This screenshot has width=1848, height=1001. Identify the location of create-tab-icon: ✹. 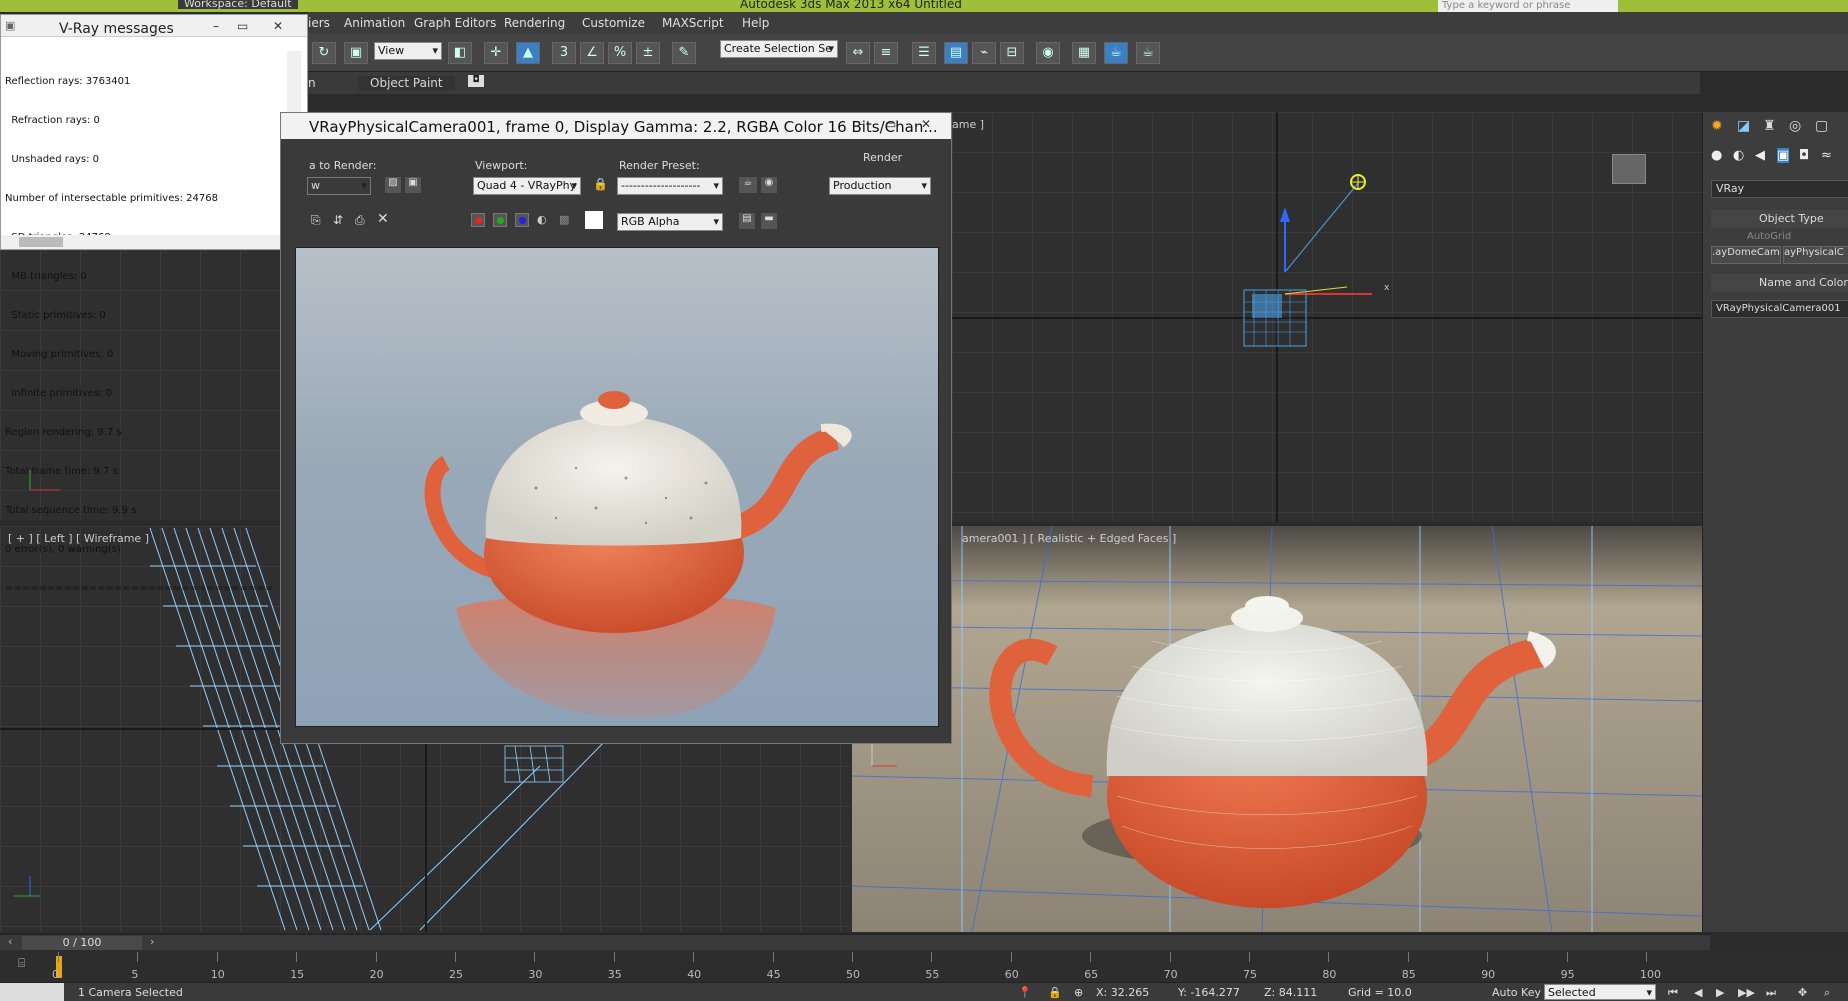
(1717, 126).